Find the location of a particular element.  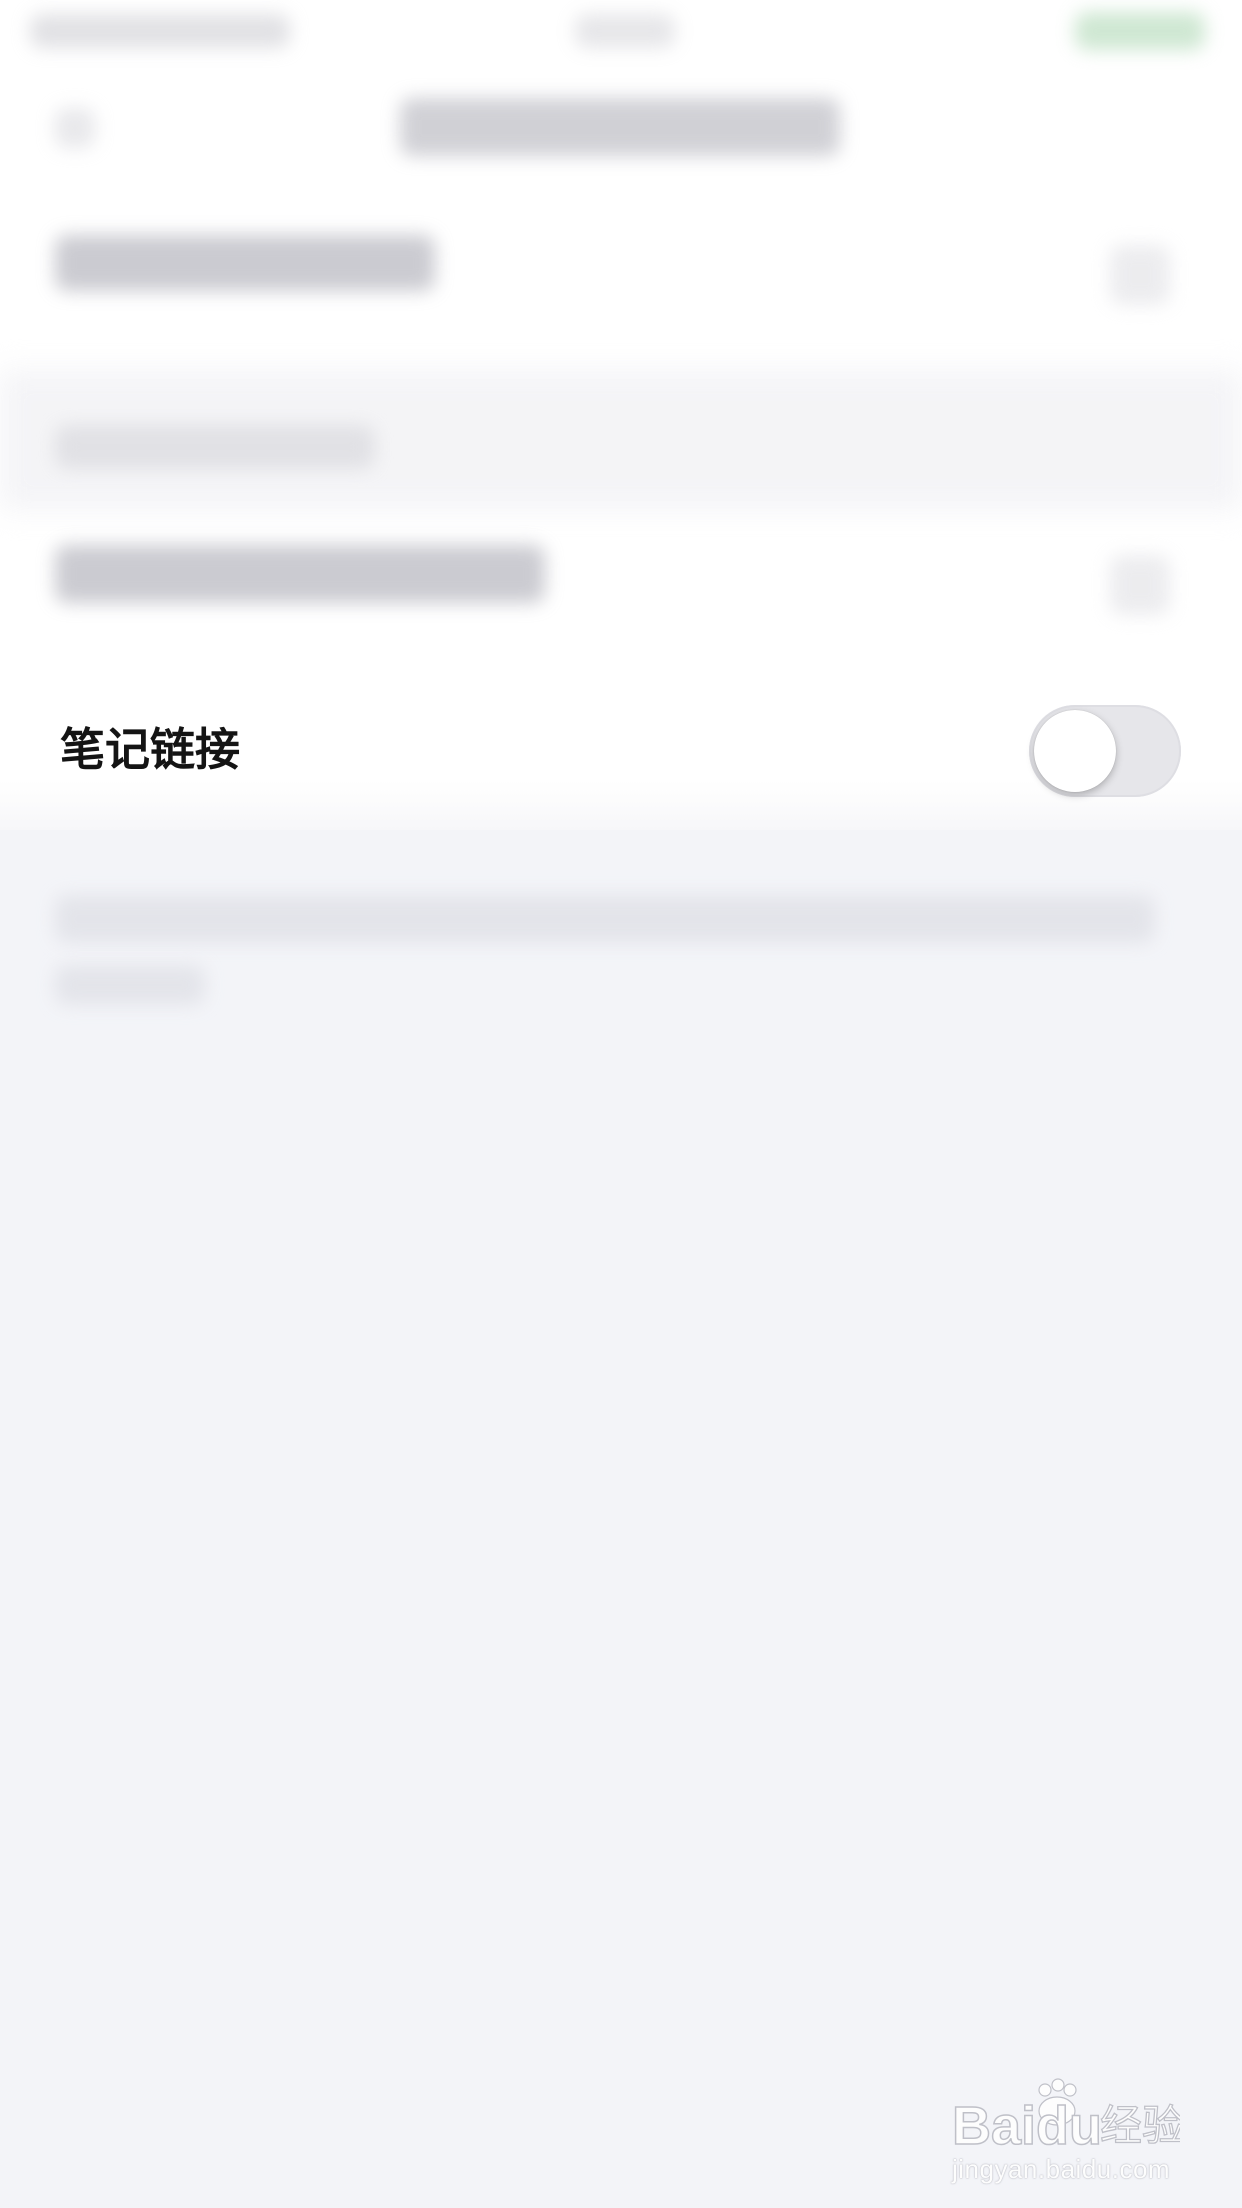

settings-row-1-label is located at coordinates (245, 263).